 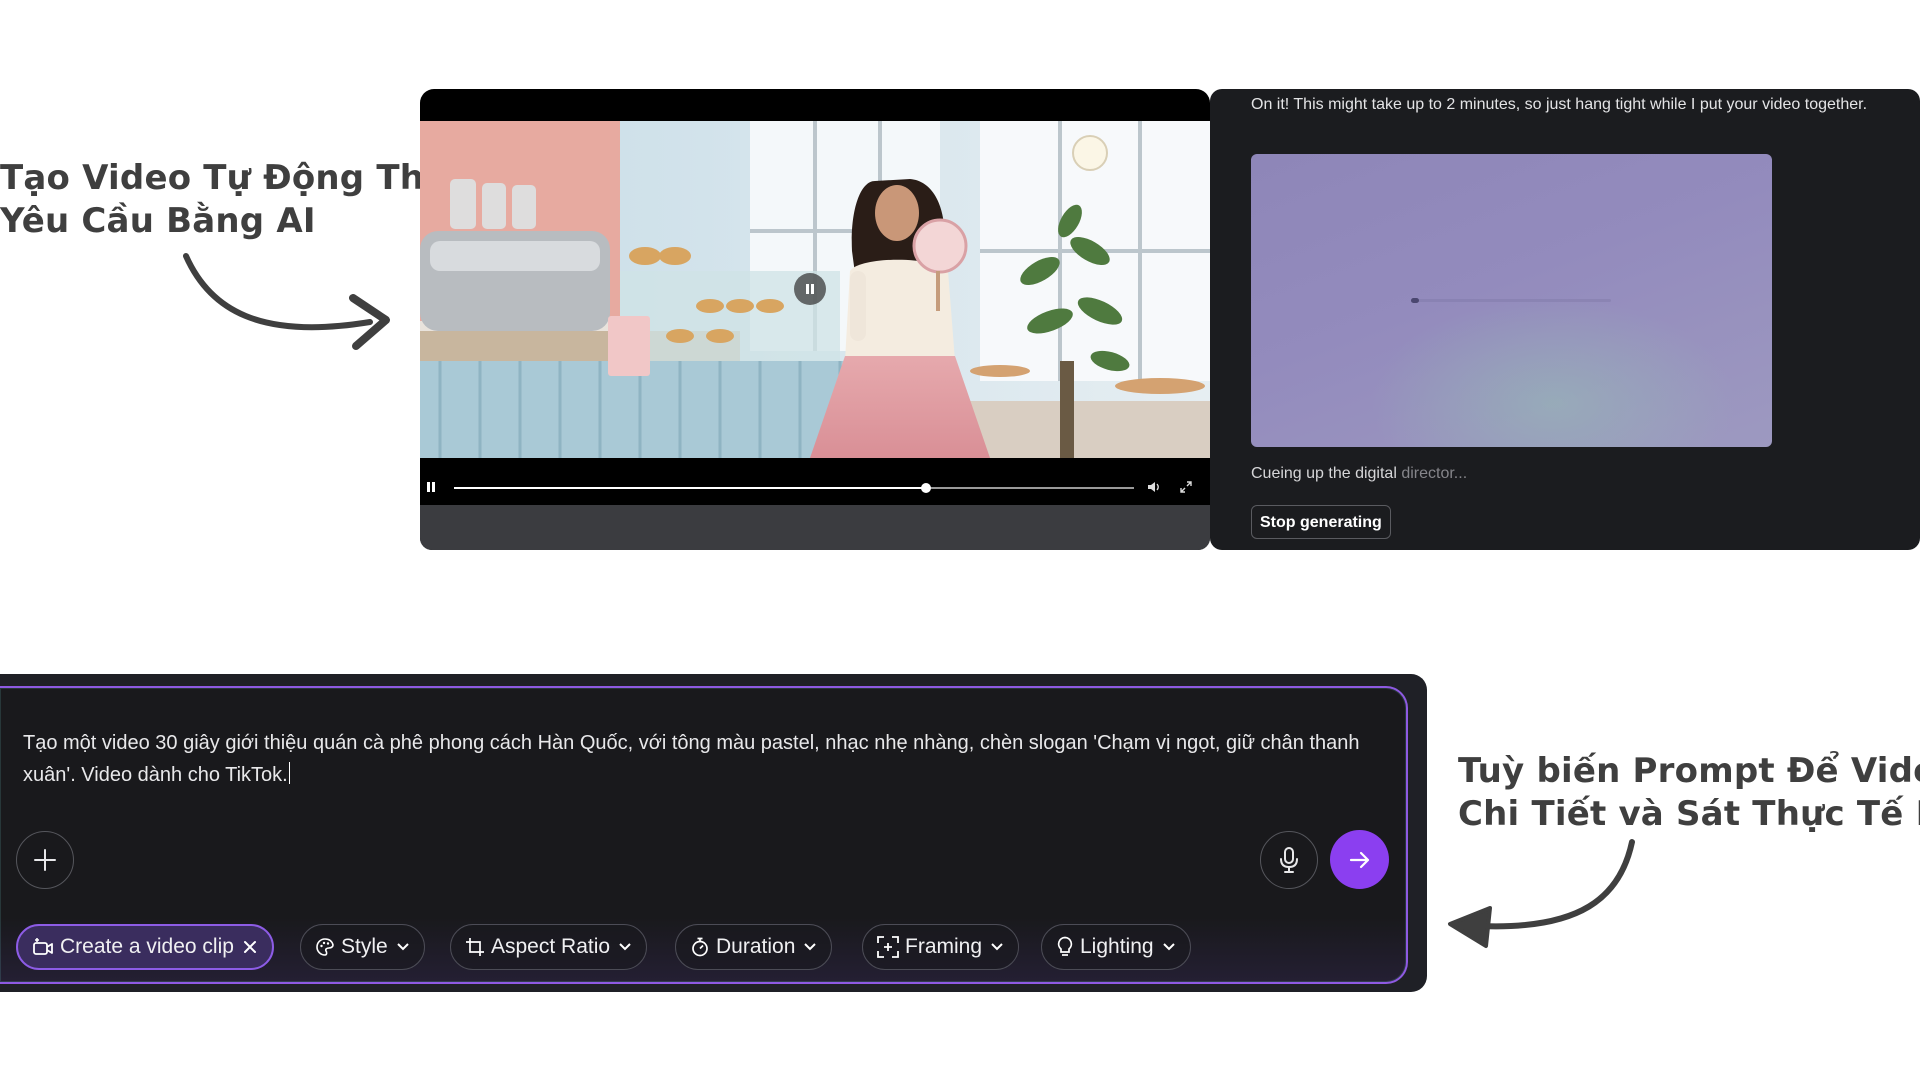 What do you see at coordinates (250, 947) in the screenshot?
I see `close-icon` at bounding box center [250, 947].